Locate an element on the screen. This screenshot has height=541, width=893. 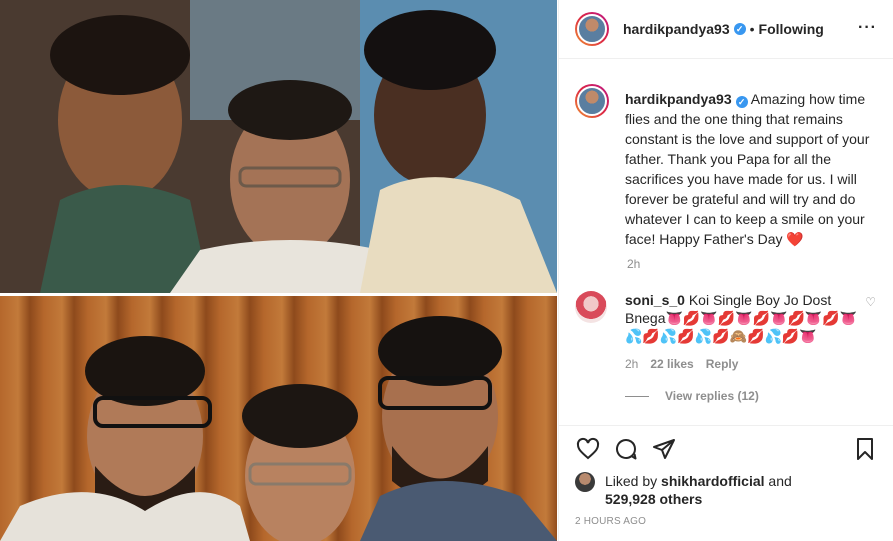
liker-avatar is located at coordinates (585, 482).